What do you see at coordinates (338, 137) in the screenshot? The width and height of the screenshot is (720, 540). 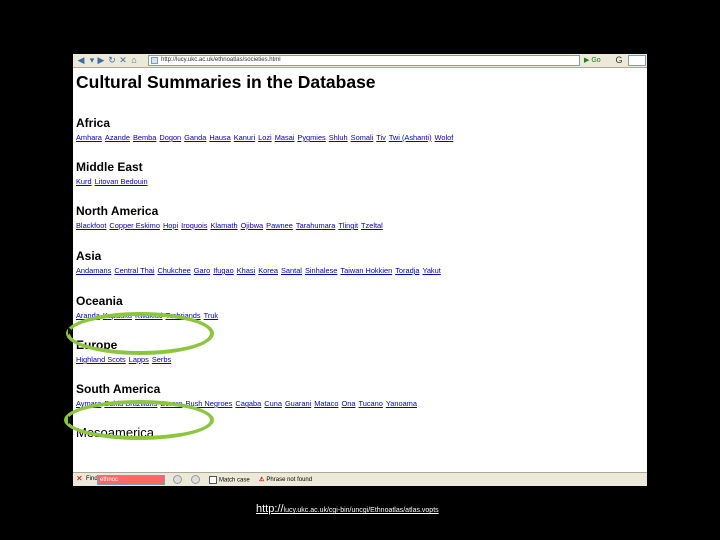 I see `society-link: Shluh` at bounding box center [338, 137].